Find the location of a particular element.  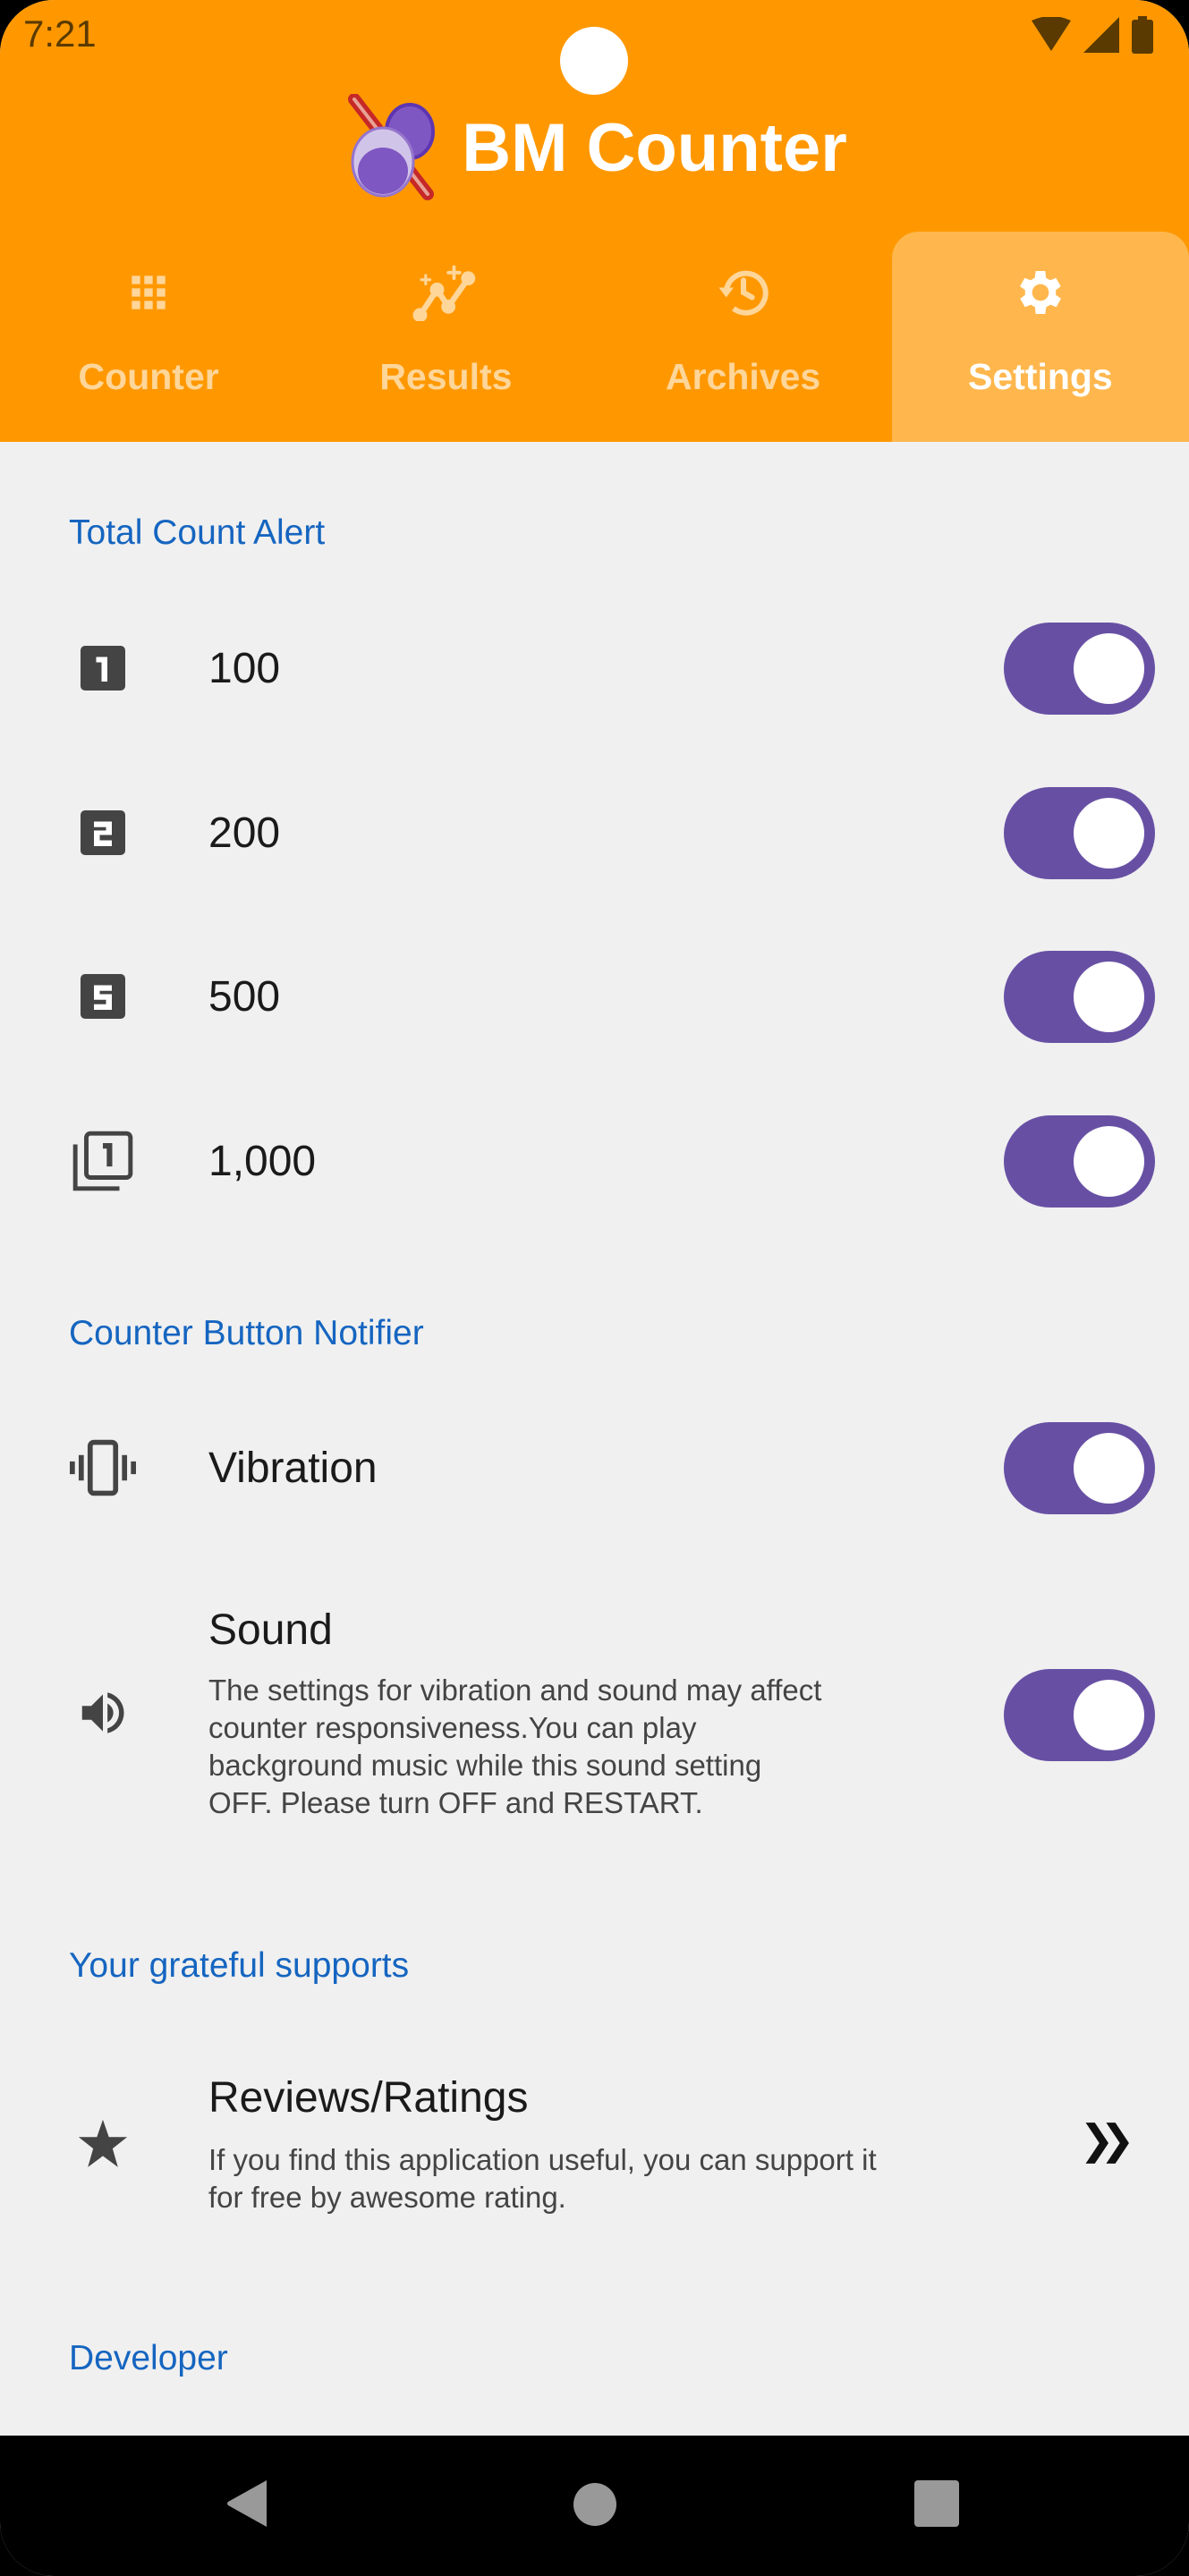

signal-icon is located at coordinates (1101, 35).